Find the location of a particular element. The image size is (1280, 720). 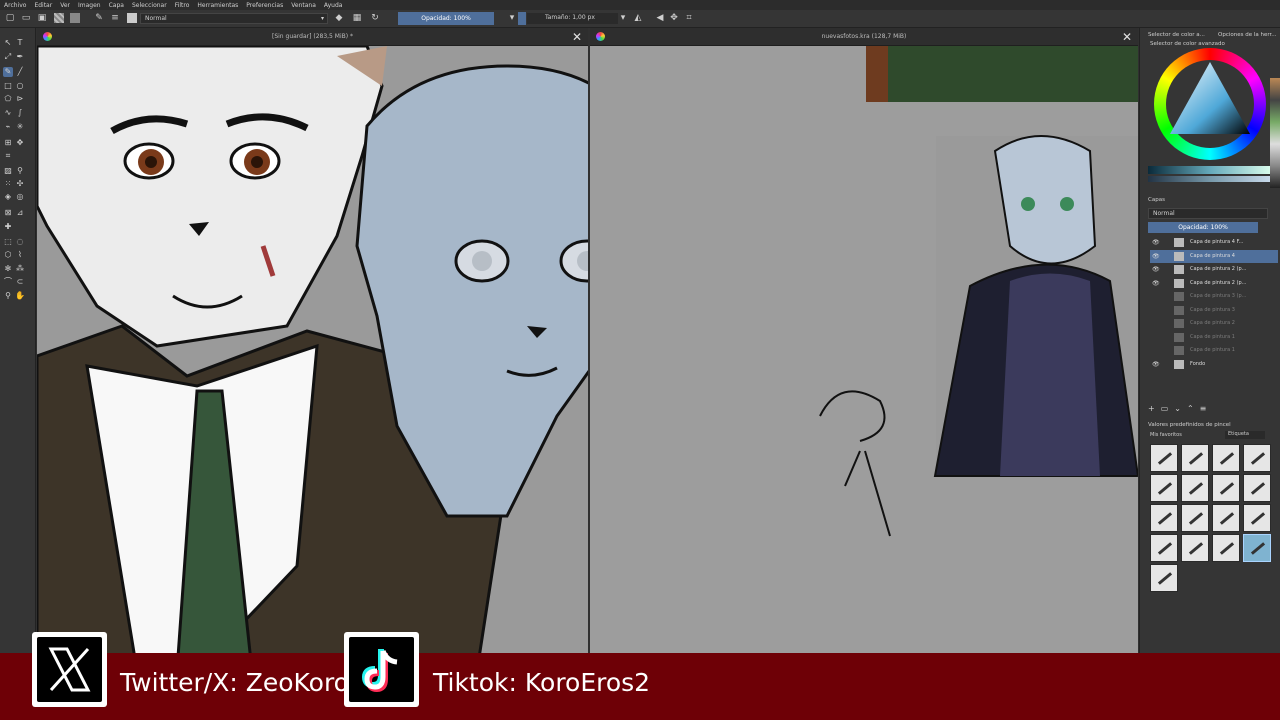

similar-select-icon: ⁂ is located at coordinates (20, 269).